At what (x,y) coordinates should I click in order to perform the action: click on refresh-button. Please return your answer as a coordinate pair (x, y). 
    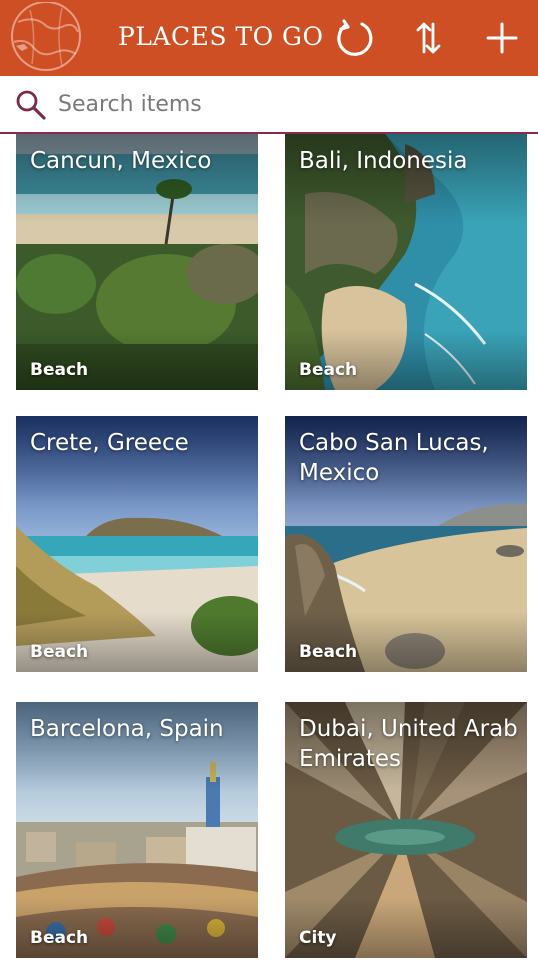
    Looking at the image, I should click on (354, 38).